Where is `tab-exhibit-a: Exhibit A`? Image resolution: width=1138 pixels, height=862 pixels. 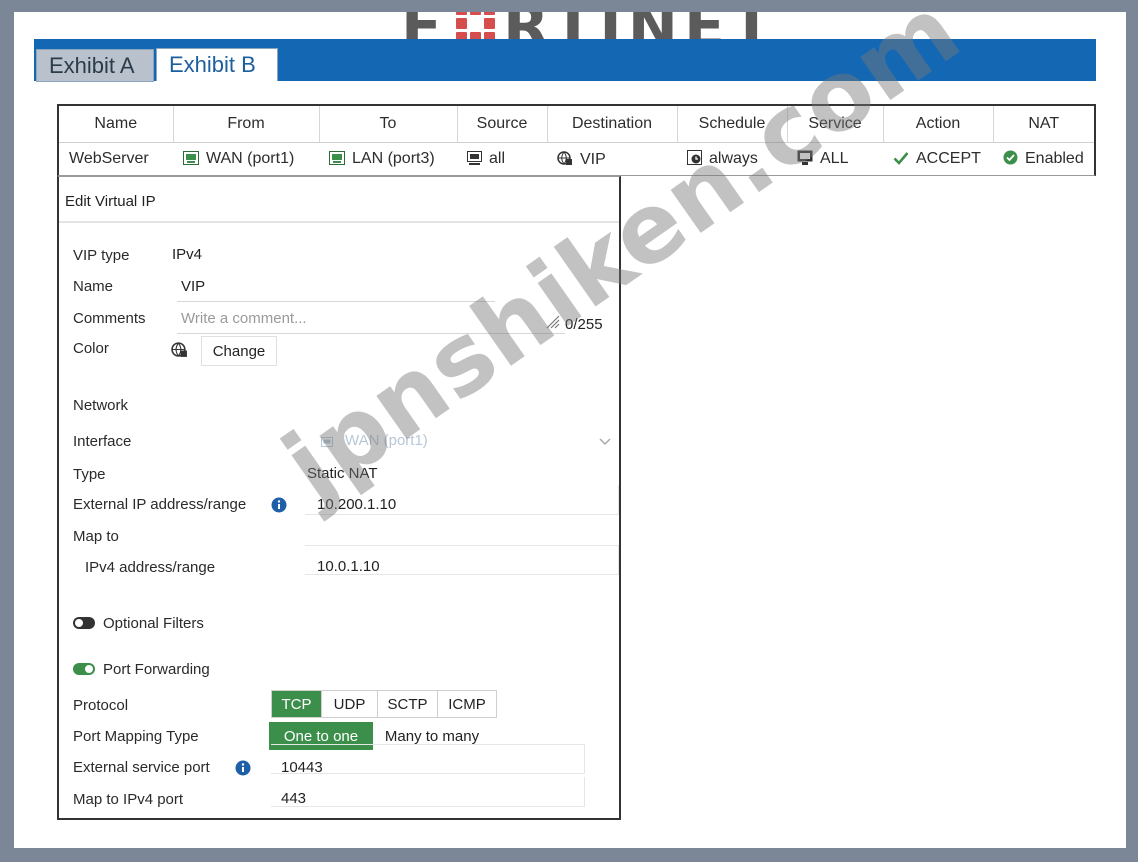 tab-exhibit-a: Exhibit A is located at coordinates (95, 65).